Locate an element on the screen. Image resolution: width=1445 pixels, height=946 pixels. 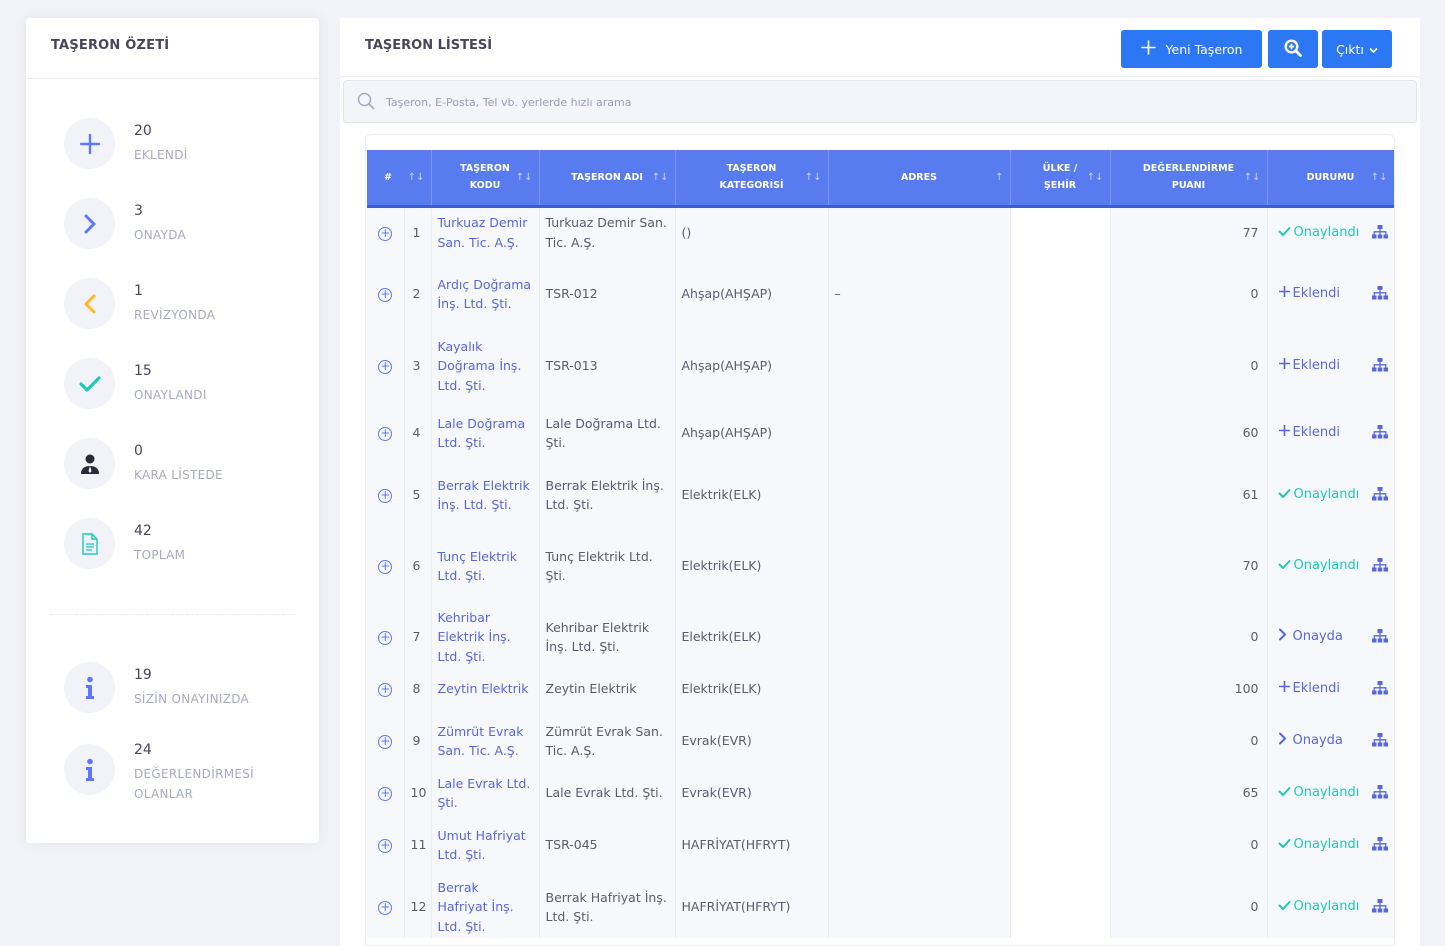
sort-icon: ↑↓ is located at coordinates (1095, 177).